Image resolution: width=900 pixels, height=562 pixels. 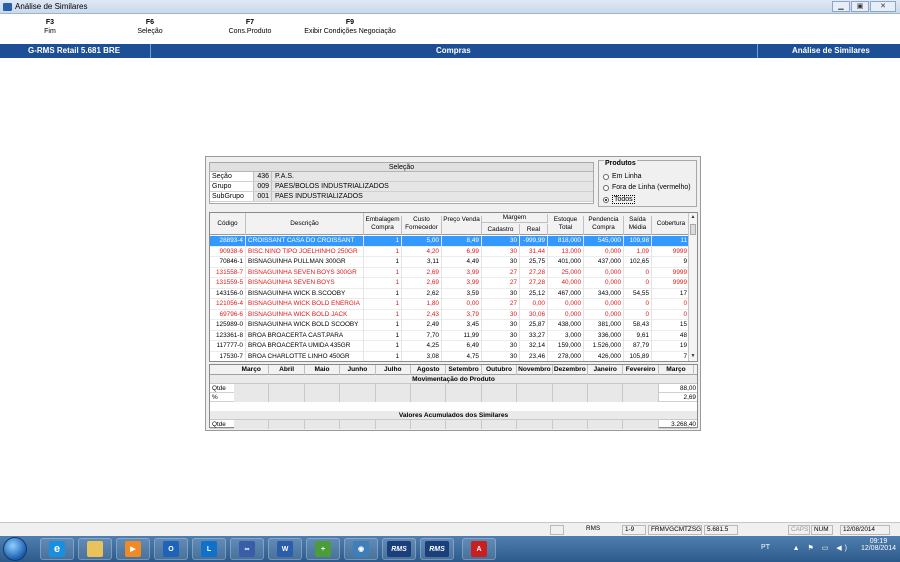 I want to click on selecao-label: Seção, so click(x=232, y=176).